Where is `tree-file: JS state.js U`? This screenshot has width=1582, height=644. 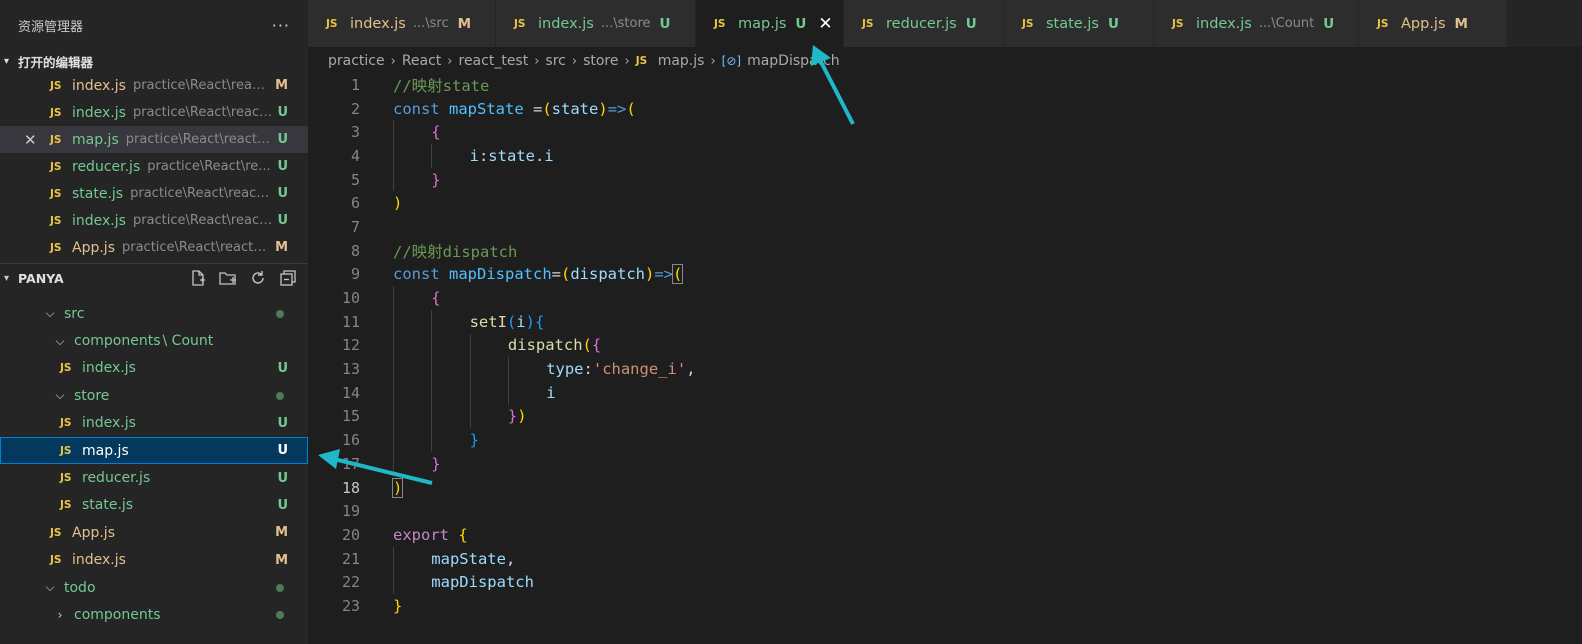 tree-file: JS state.js U is located at coordinates (154, 505).